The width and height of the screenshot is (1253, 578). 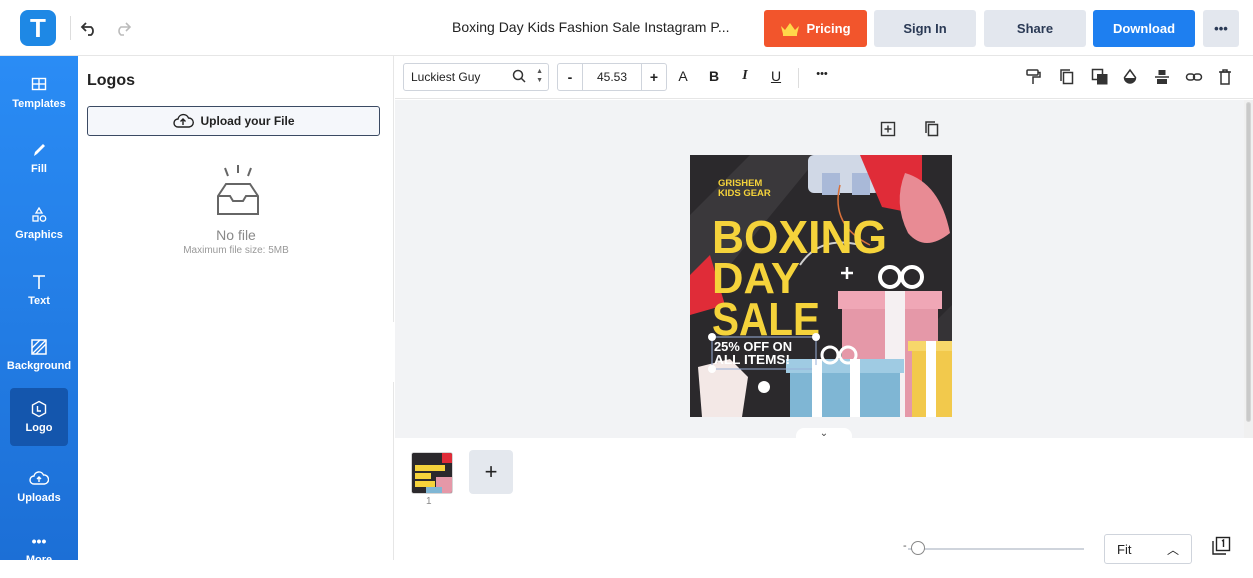 I want to click on zoom-mode-label: Fit, so click(x=1124, y=549).